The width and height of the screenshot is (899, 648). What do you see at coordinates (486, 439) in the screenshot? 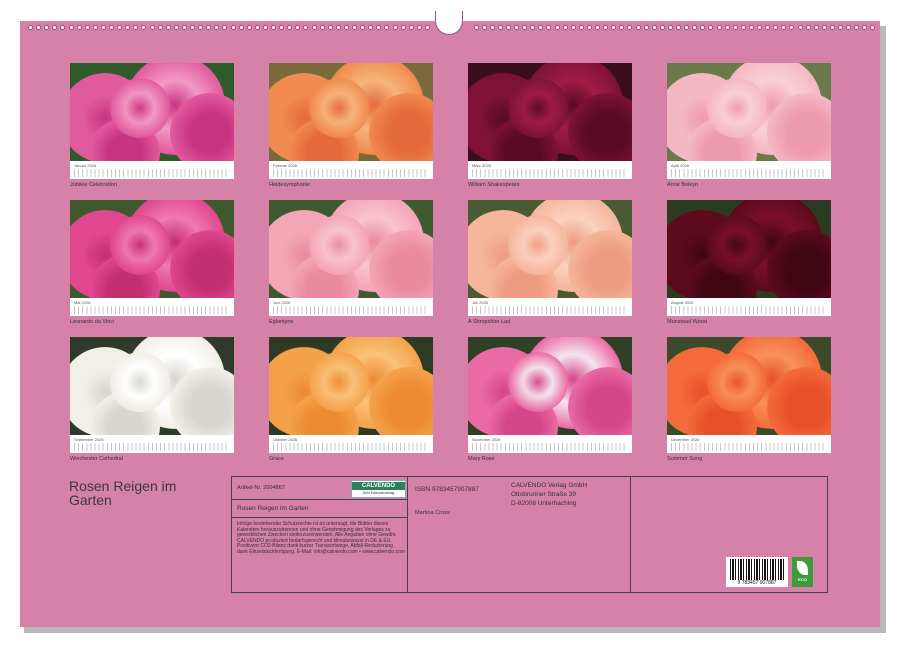
I see `month-label: November 2026` at bounding box center [486, 439].